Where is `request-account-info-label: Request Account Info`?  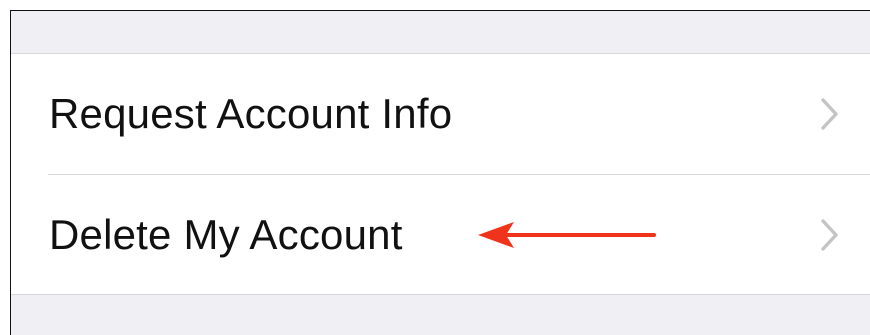
request-account-info-label: Request Account Info is located at coordinates (251, 113).